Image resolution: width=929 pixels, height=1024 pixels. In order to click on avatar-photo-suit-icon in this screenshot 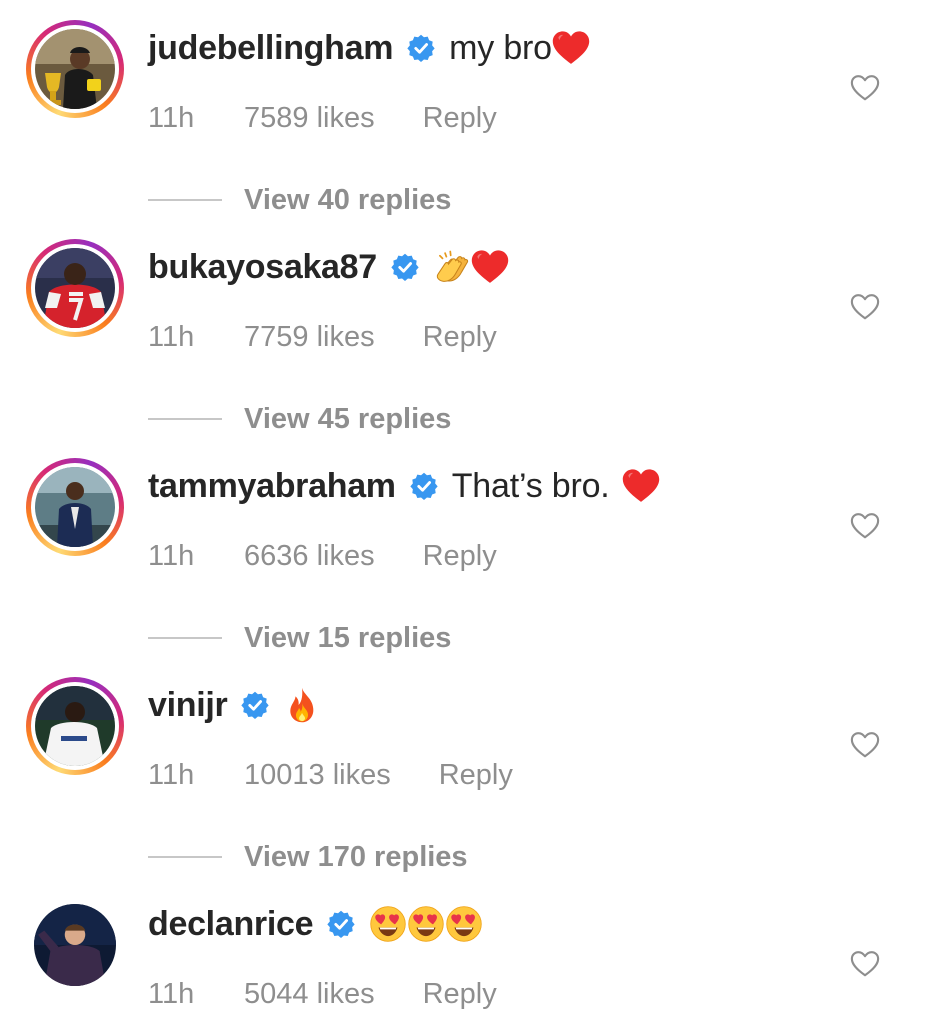, I will do `click(75, 507)`.